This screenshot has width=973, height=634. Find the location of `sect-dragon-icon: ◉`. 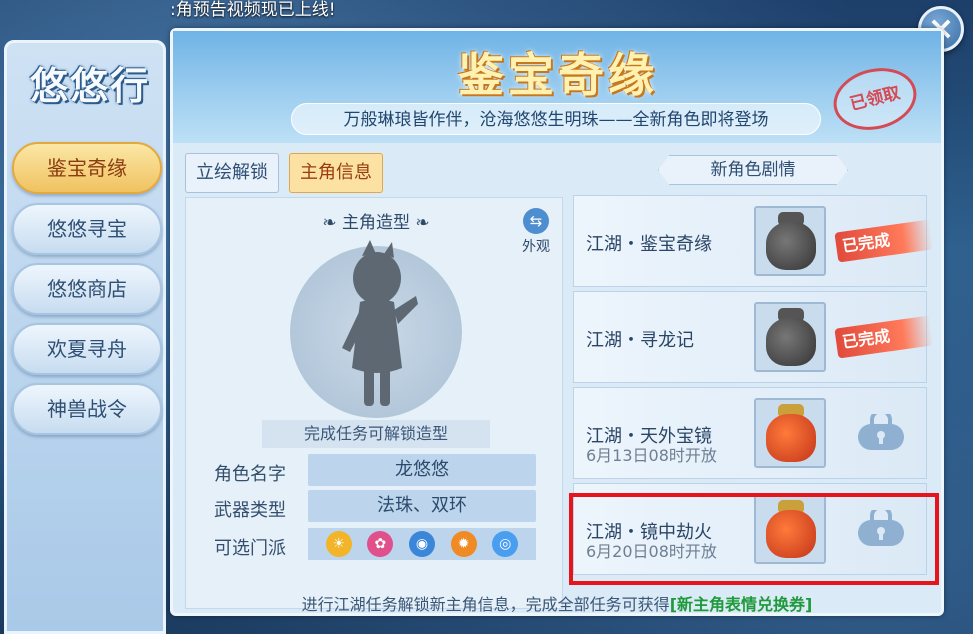

sect-dragon-icon: ◉ is located at coordinates (421, 544).